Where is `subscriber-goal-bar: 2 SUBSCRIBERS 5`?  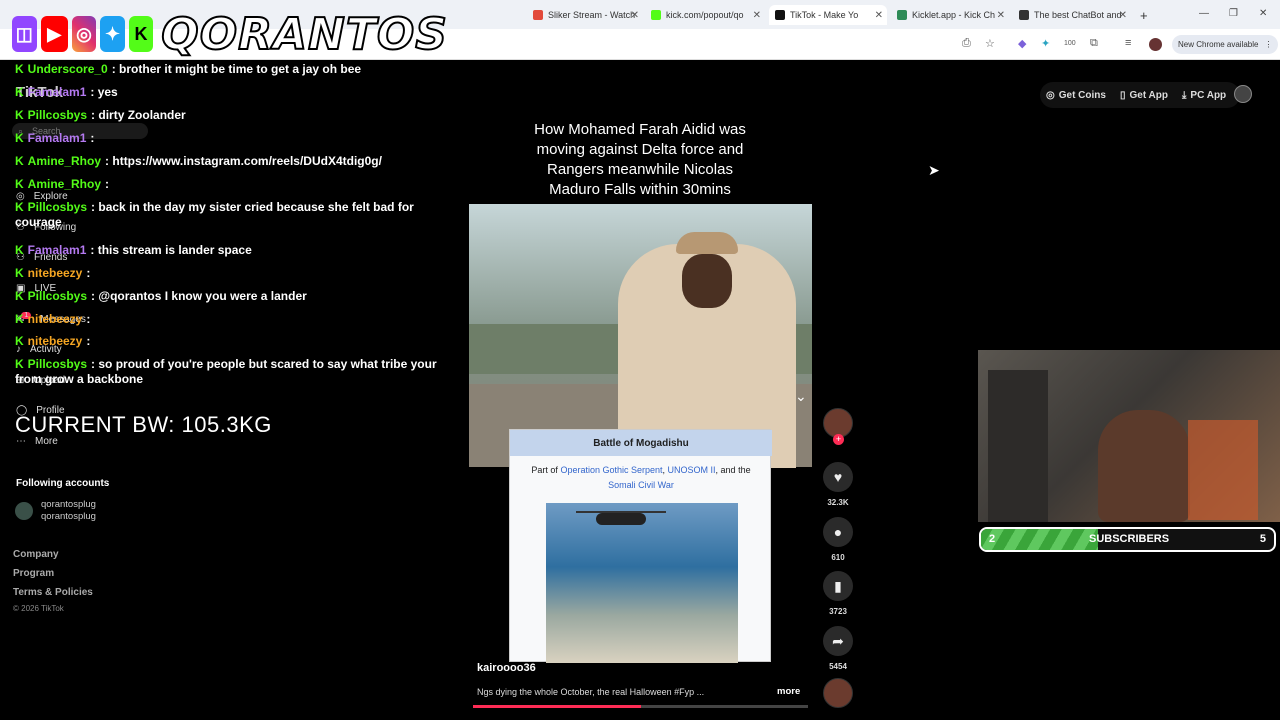
subscriber-goal-bar: 2 SUBSCRIBERS 5 is located at coordinates (1127, 539).